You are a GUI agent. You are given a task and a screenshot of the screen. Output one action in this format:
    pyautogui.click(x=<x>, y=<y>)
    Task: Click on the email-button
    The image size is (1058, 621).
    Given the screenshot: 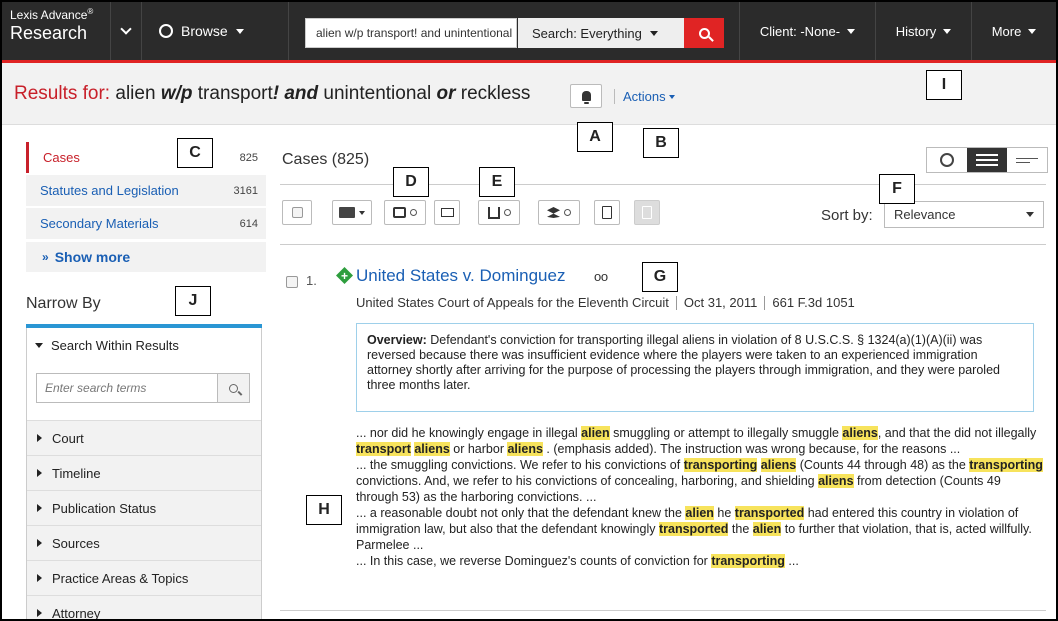 What is the action you would take?
    pyautogui.click(x=447, y=212)
    